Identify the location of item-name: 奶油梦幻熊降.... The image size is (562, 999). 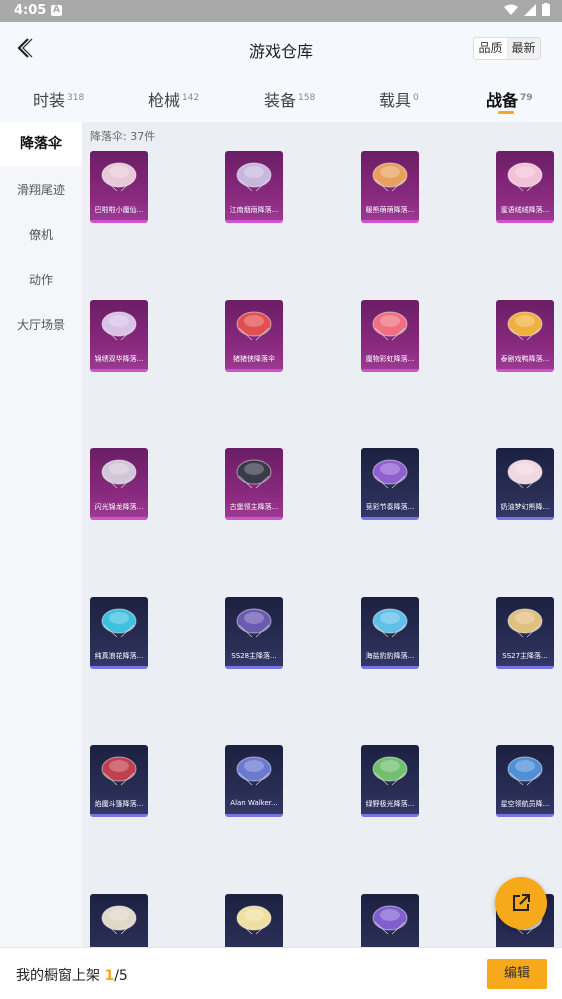
(525, 507).